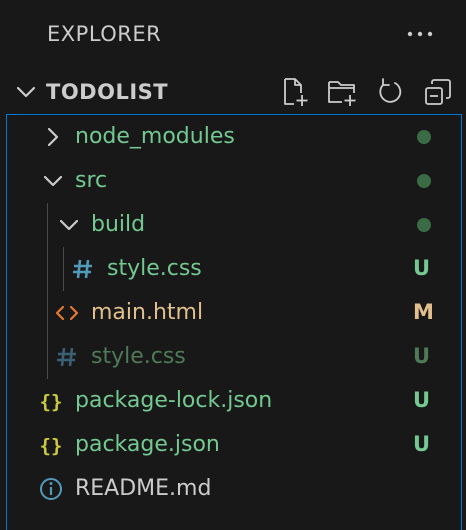 The width and height of the screenshot is (466, 530). Describe the element at coordinates (235, 445) in the screenshot. I see `tree-item-package-json: {} package.json U` at that location.